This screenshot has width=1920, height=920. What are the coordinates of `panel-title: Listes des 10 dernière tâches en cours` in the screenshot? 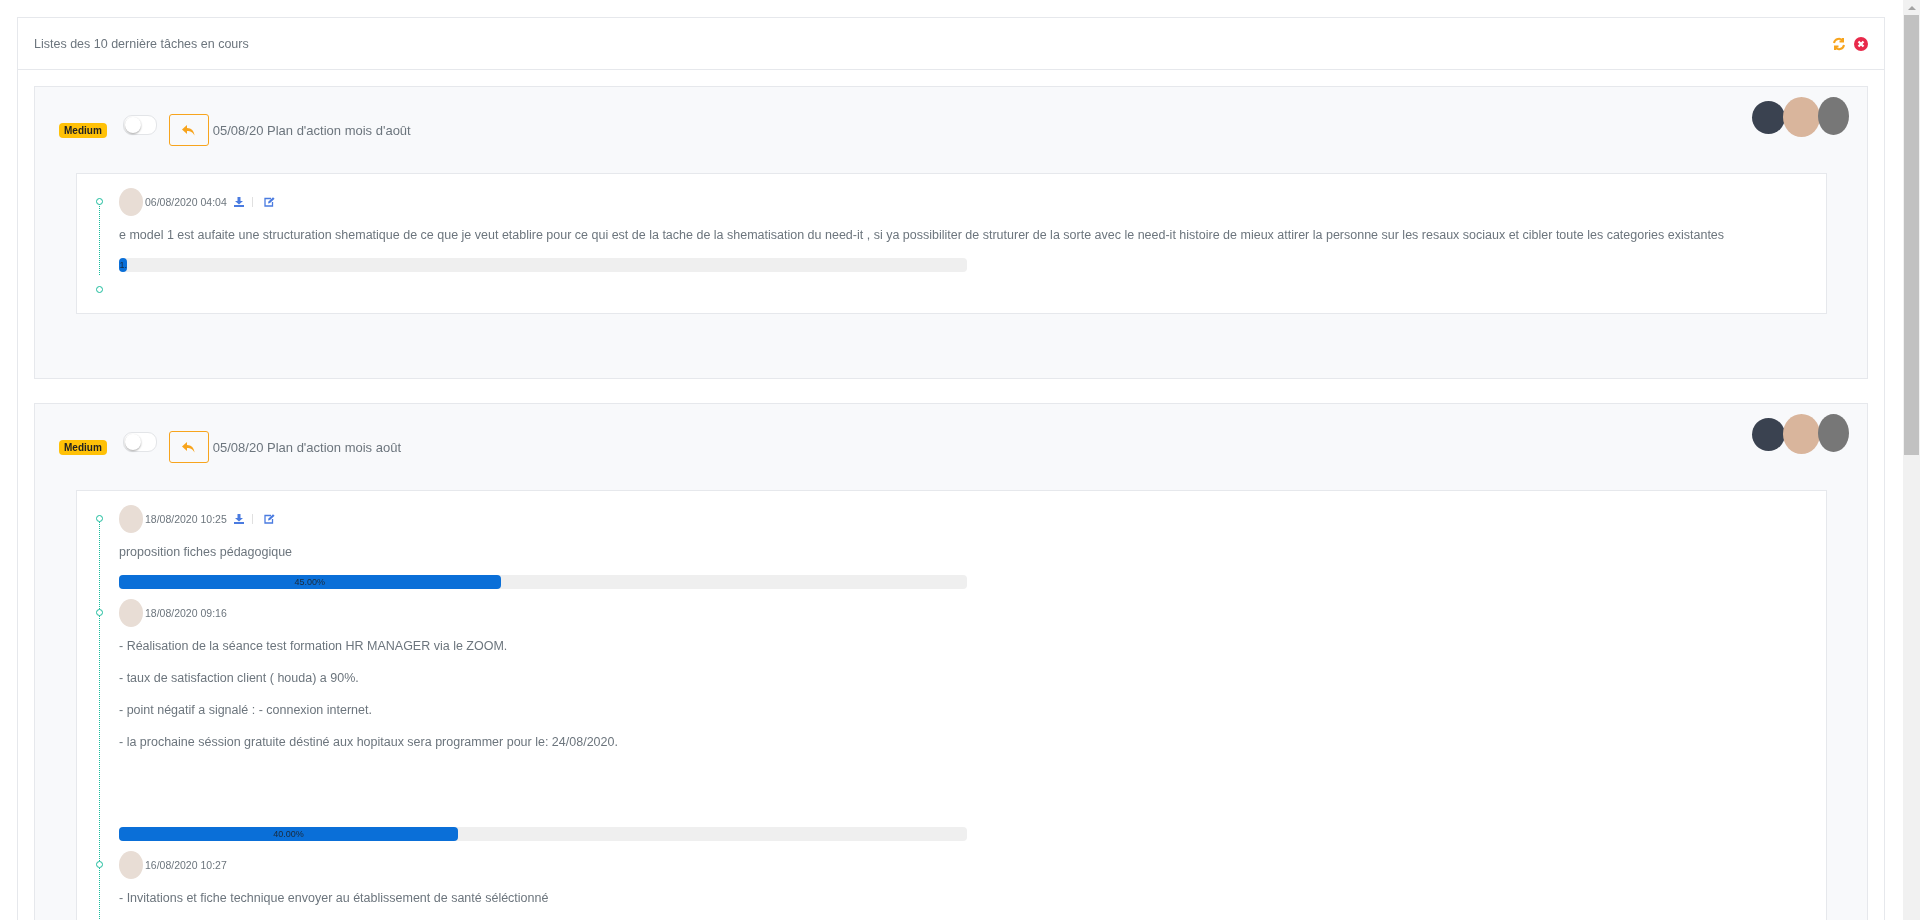 It's located at (141, 43).